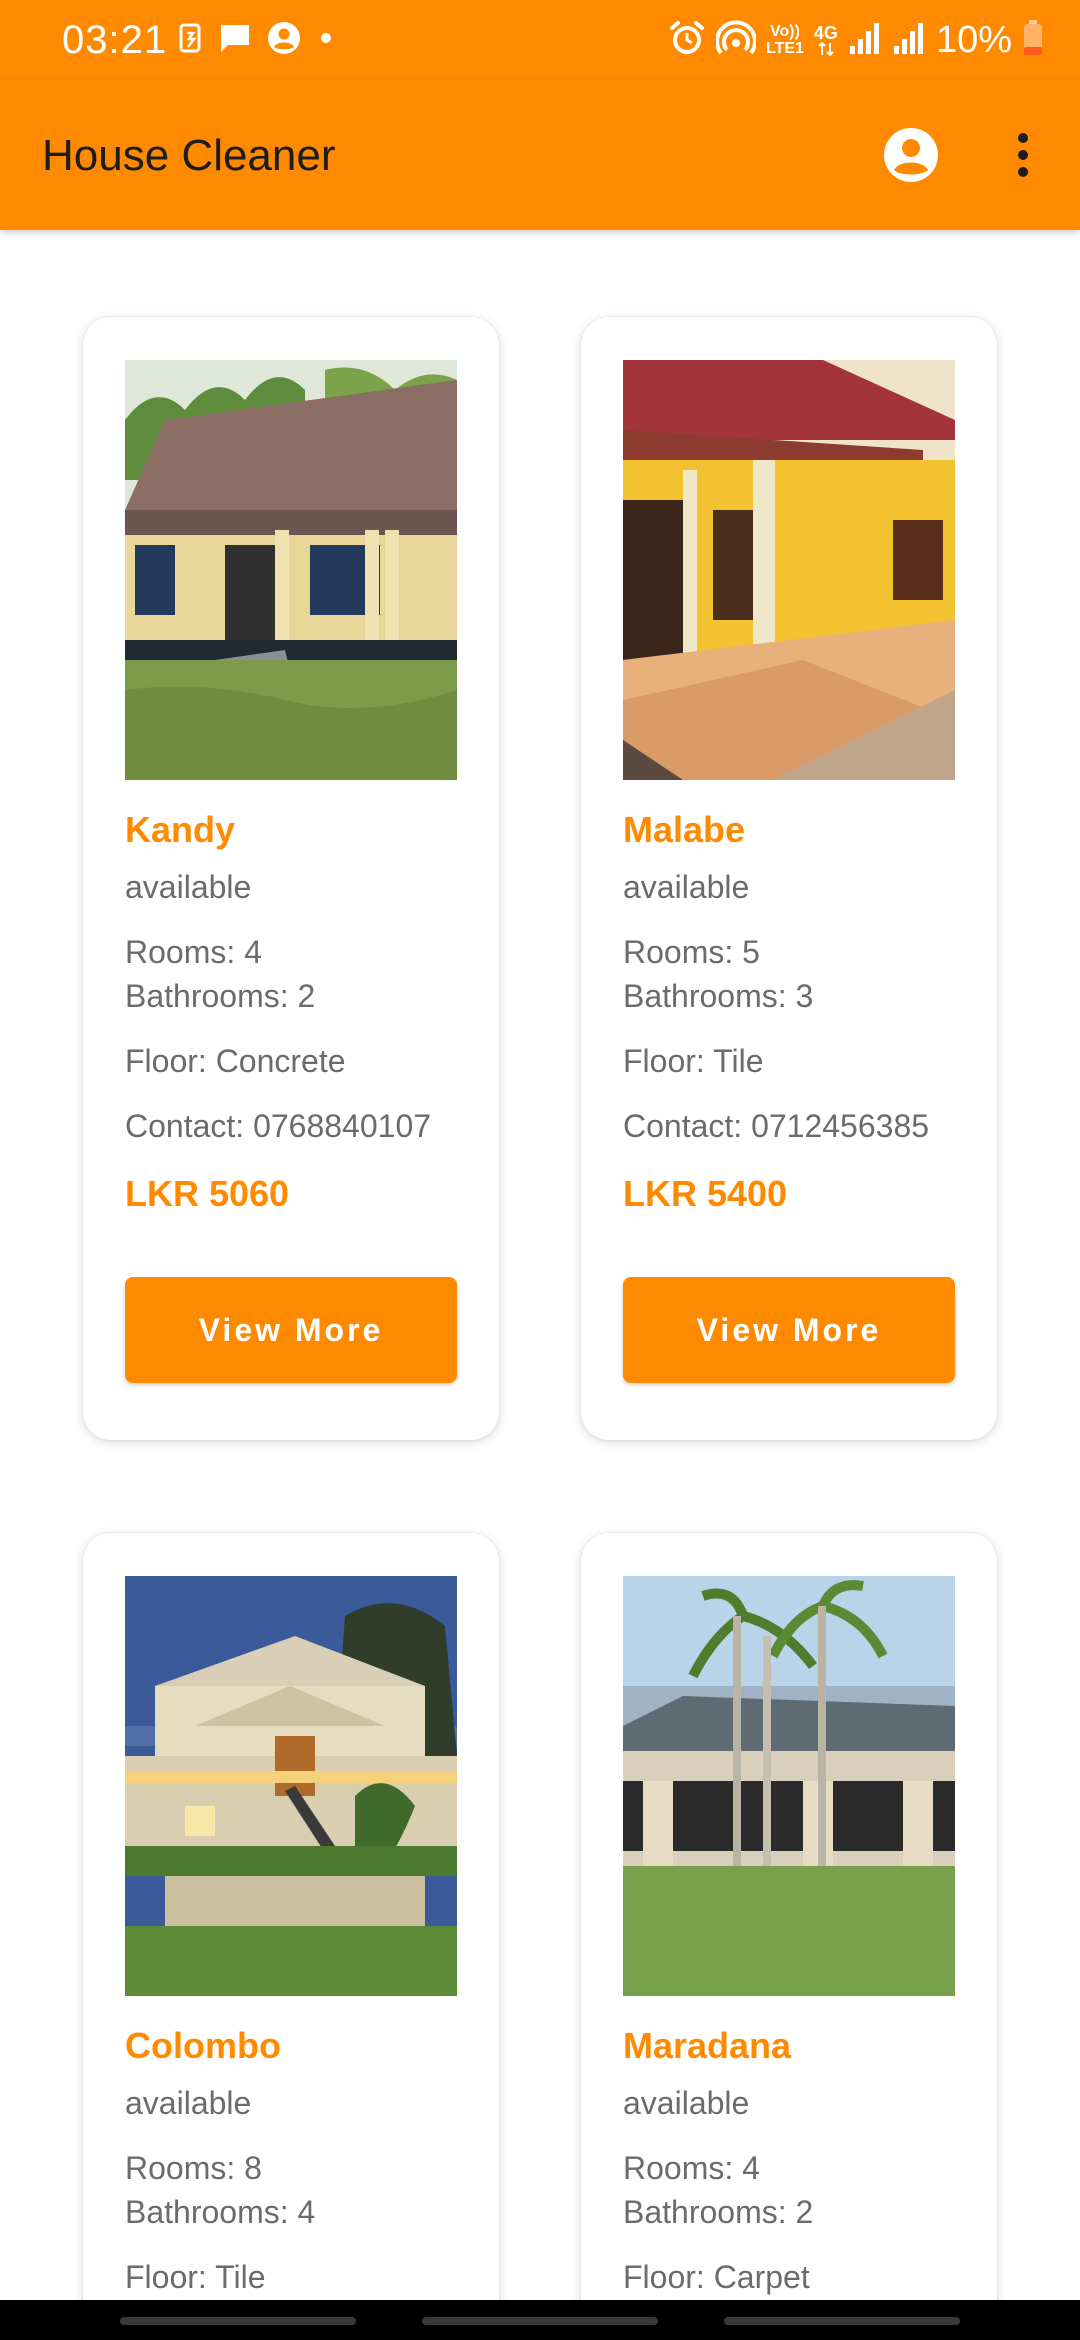 This screenshot has width=1080, height=2340. I want to click on lte-label: LTE1, so click(784, 48).